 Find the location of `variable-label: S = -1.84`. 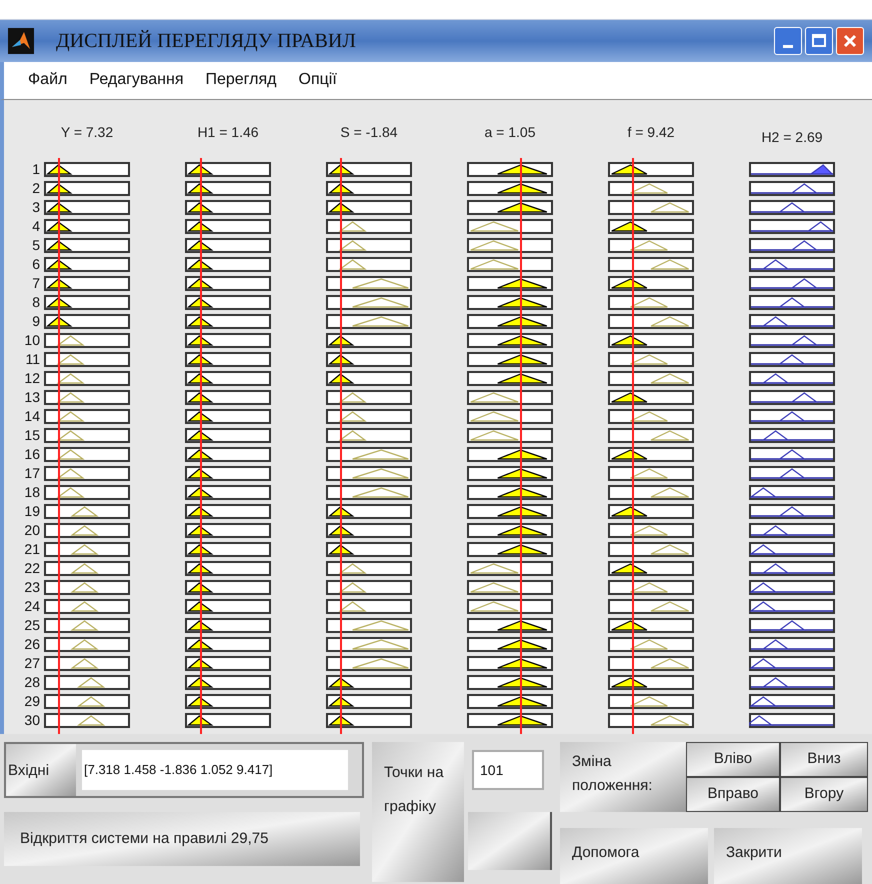

variable-label: S = -1.84 is located at coordinates (369, 132).